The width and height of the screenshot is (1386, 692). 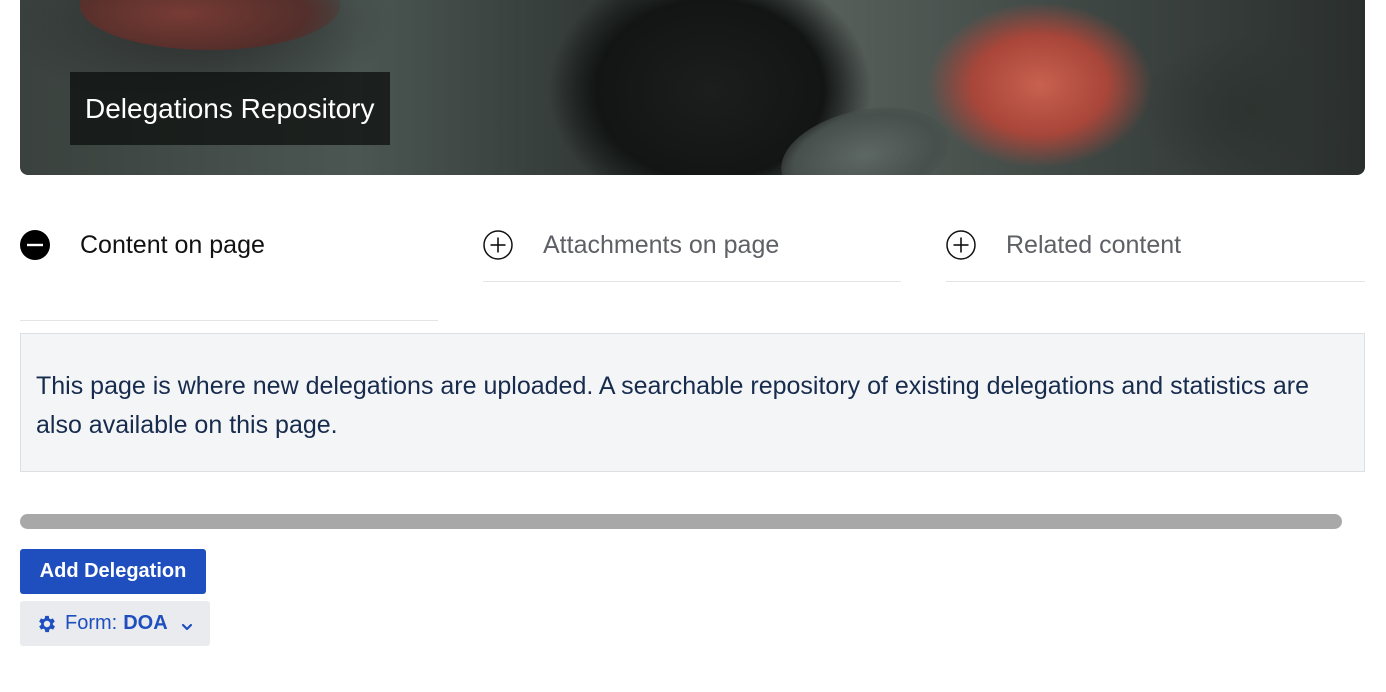 What do you see at coordinates (865, 134) in the screenshot?
I see `banner-leaf-decoration` at bounding box center [865, 134].